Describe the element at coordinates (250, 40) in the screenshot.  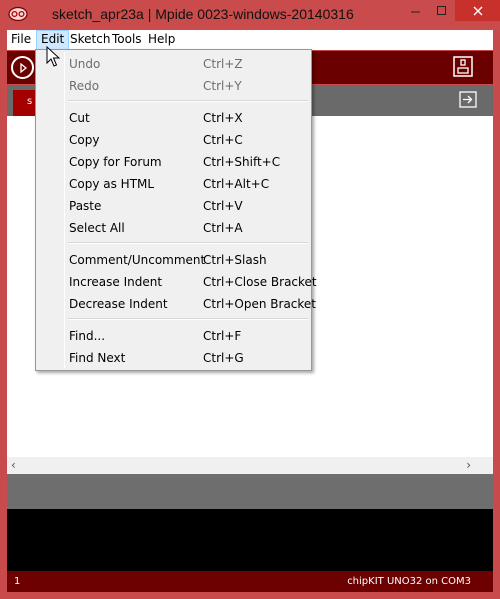
I see `menu-bar: File Edit Sketch Tools Help` at that location.